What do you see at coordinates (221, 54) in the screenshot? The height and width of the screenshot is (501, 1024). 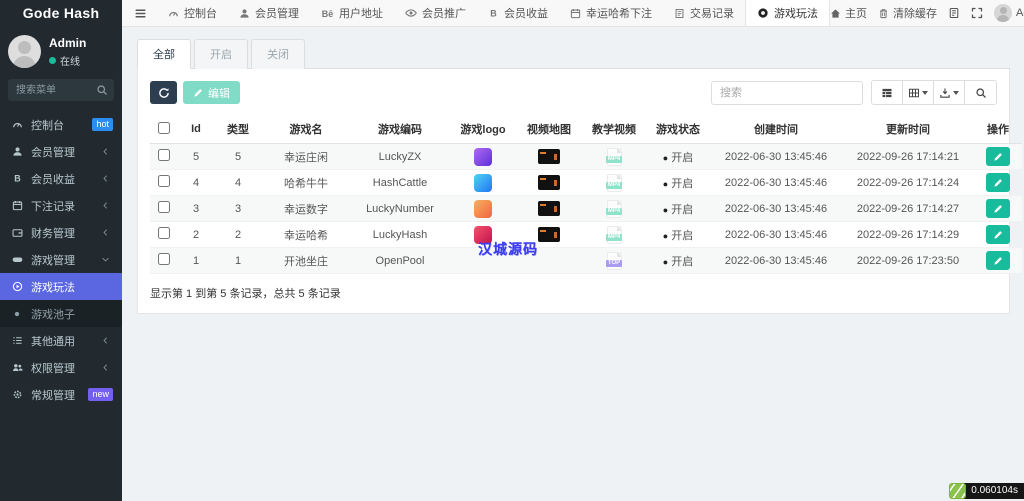 I see `filter-tab-开启: 开启` at bounding box center [221, 54].